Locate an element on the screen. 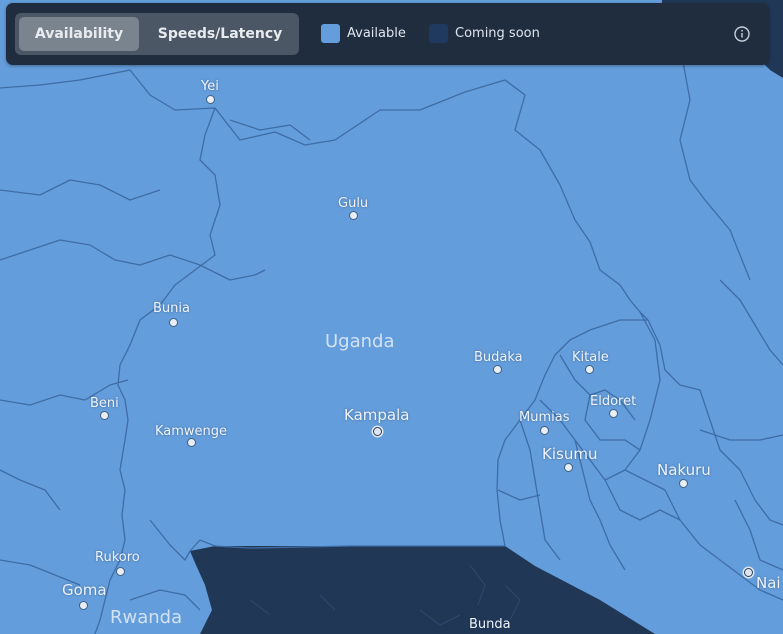  country-label-rwanda: Rwanda is located at coordinates (146, 617).